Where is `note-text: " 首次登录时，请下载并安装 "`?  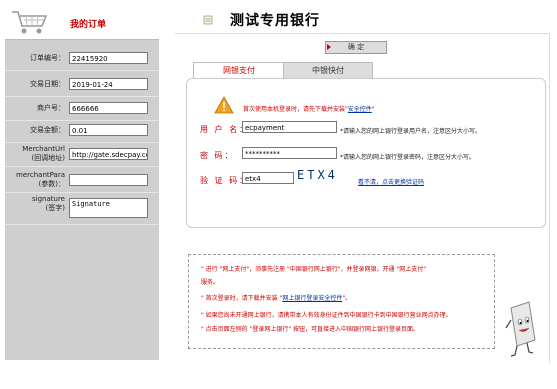
note-text: " 首次登录时，请下载并安装 " is located at coordinates (242, 298).